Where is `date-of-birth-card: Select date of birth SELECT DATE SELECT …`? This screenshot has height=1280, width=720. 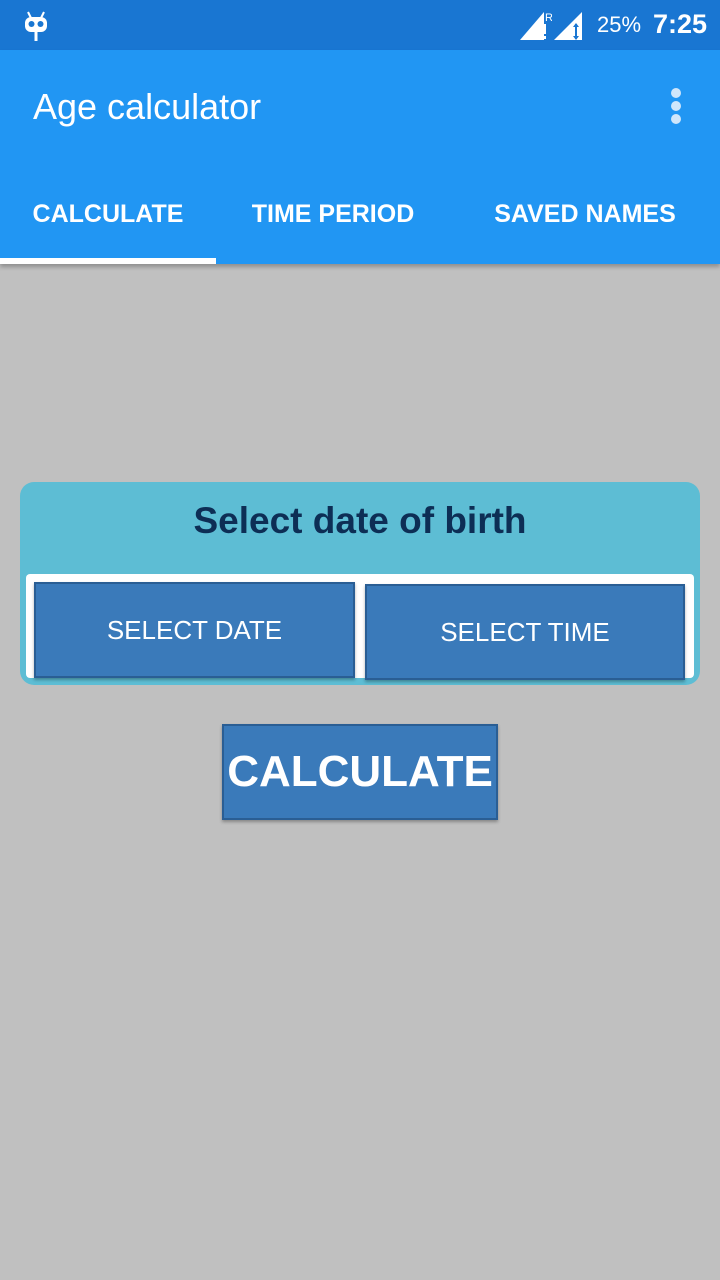 date-of-birth-card: Select date of birth SELECT DATE SELECT … is located at coordinates (360, 583).